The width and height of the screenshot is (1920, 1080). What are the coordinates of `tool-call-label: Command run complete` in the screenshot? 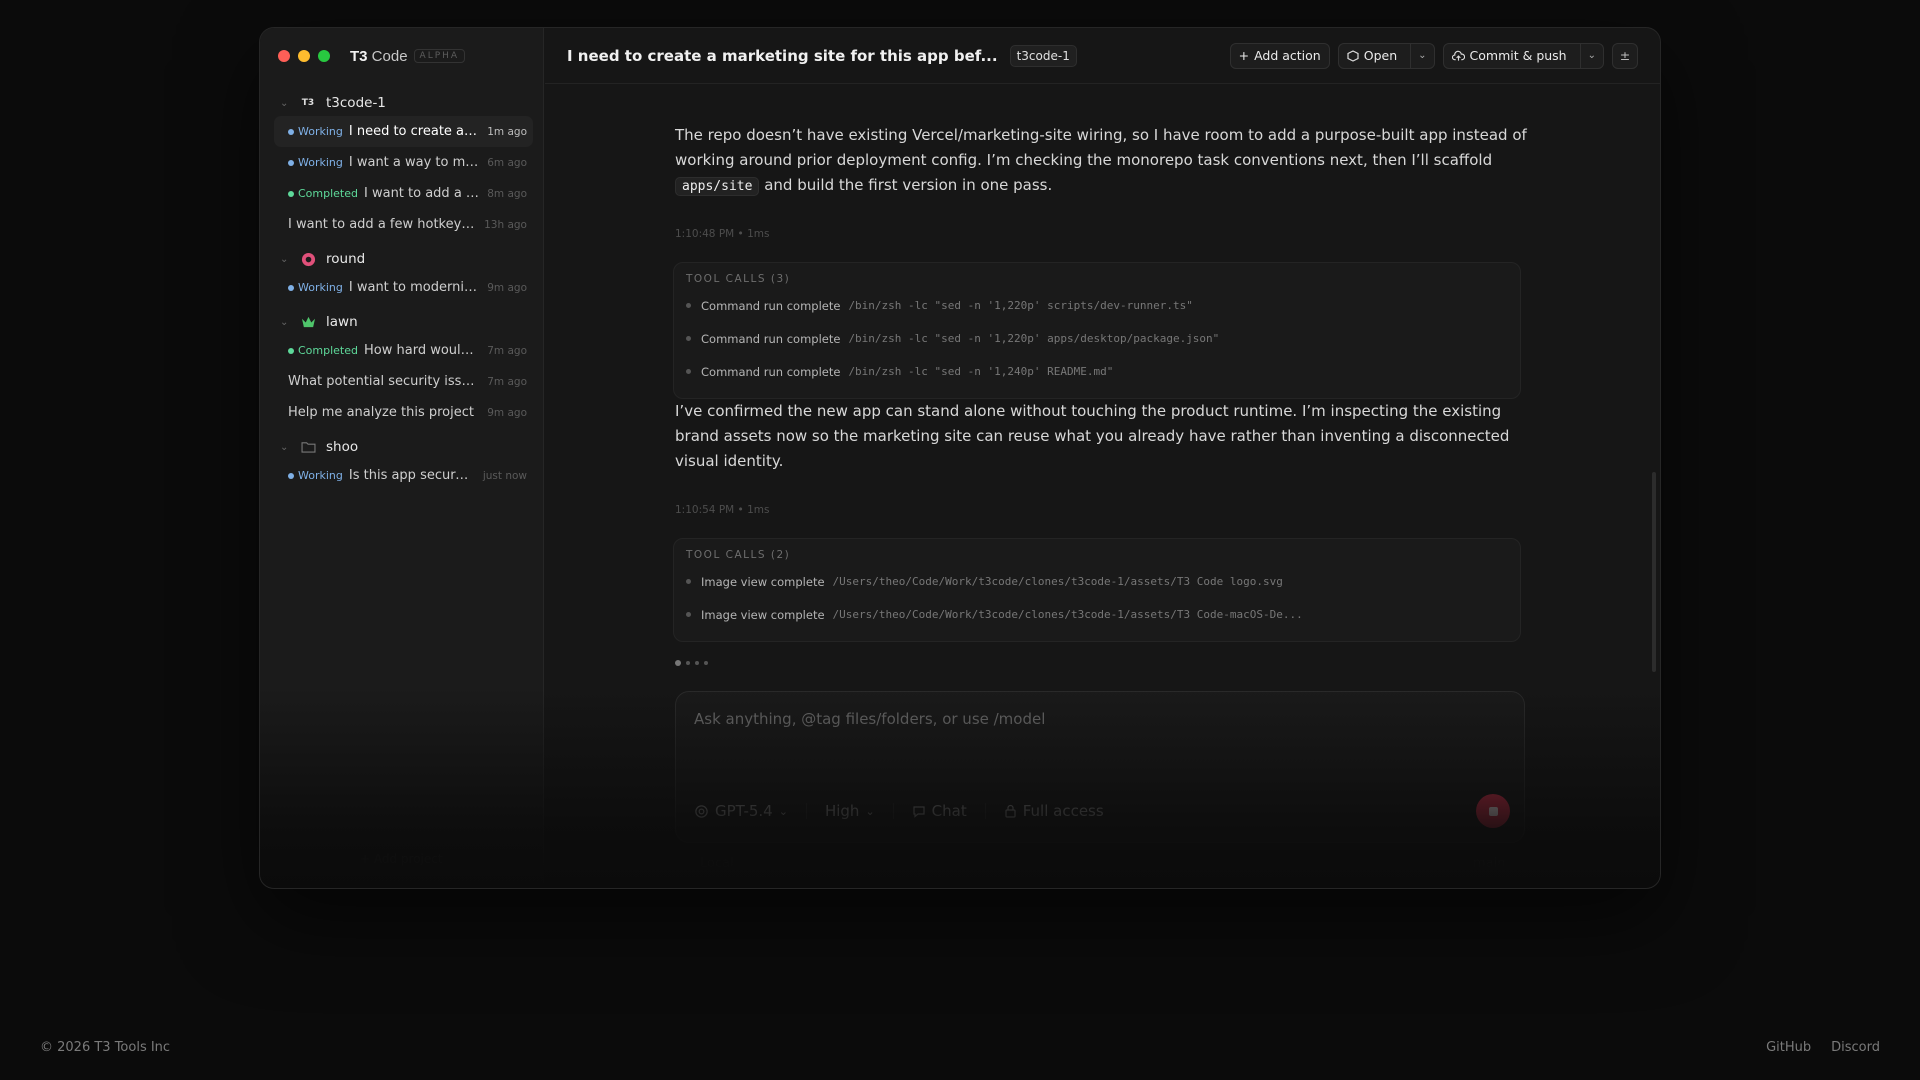 It's located at (771, 338).